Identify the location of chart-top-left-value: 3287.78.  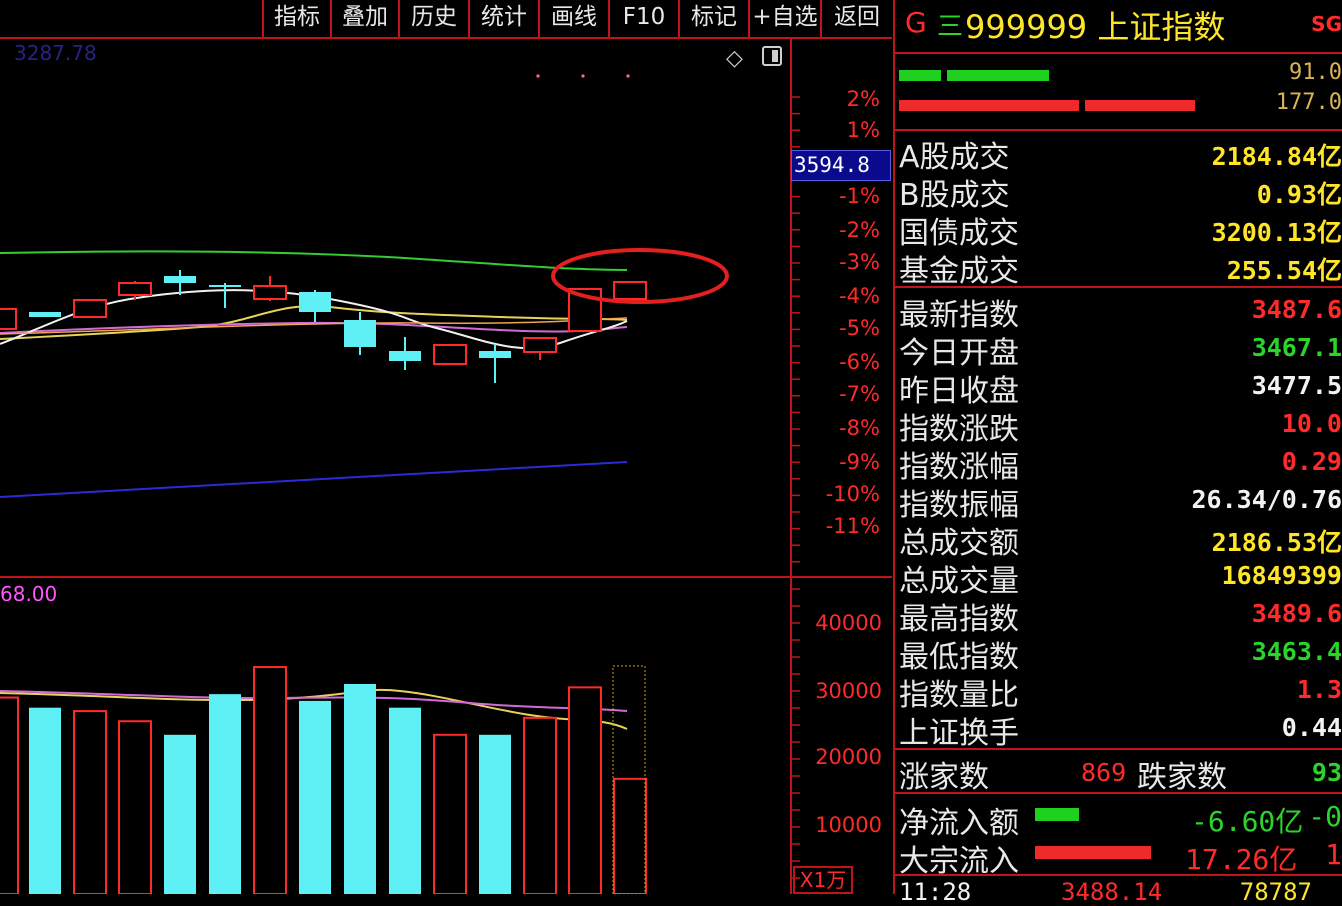
(55, 53).